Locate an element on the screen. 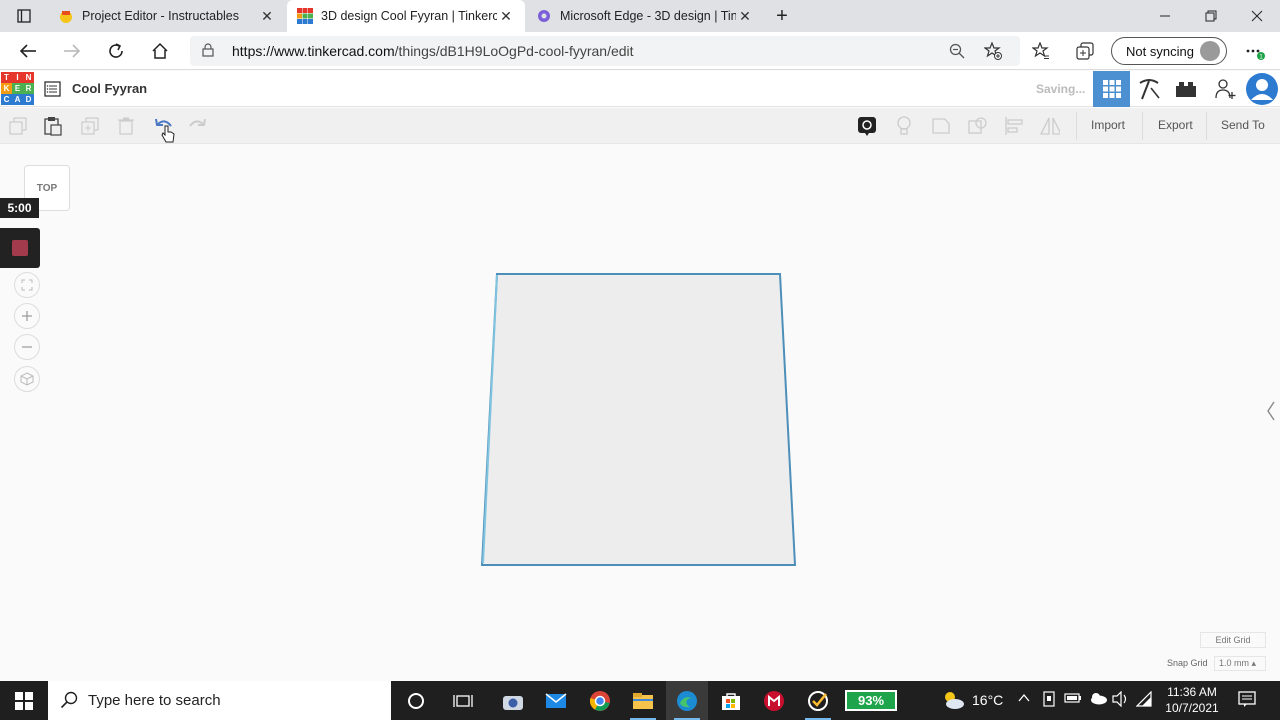 This screenshot has height=720, width=1280. more-options-icon: 1 is located at coordinates (1255, 51).